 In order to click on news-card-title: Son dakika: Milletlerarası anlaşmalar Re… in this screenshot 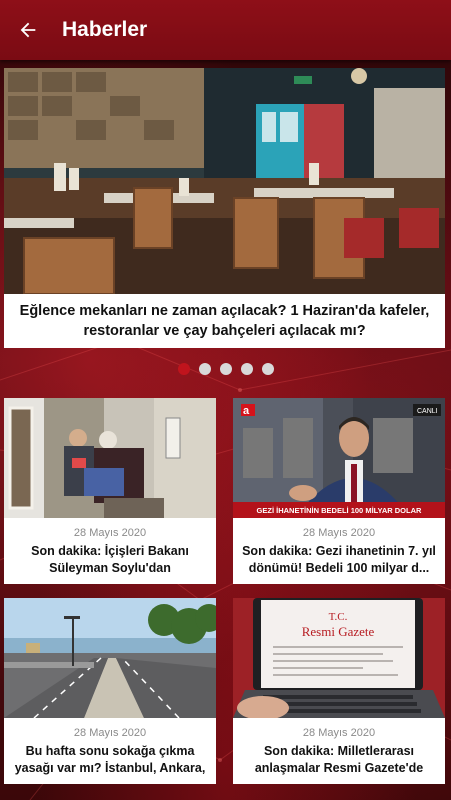, I will do `click(339, 759)`.